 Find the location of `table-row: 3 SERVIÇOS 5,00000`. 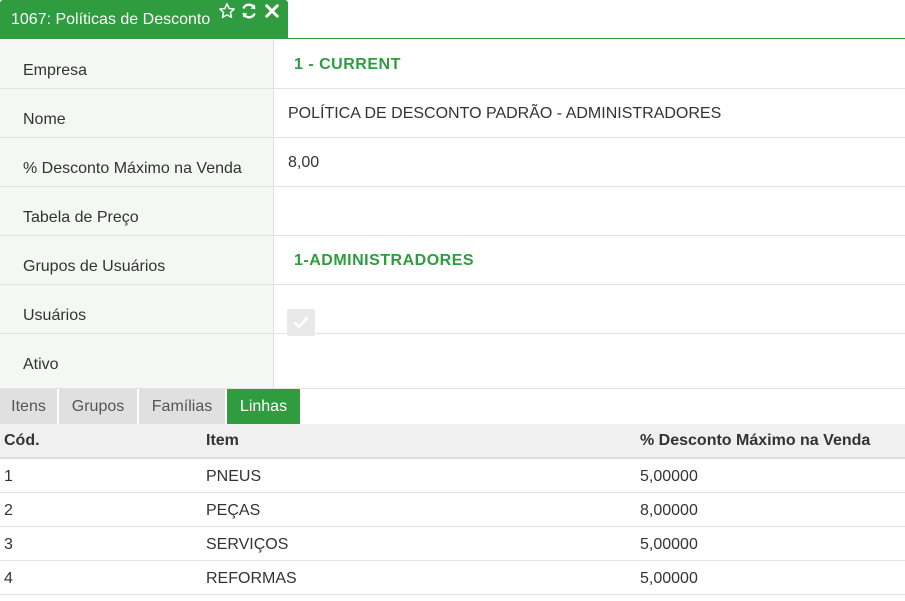

table-row: 3 SERVIÇOS 5,00000 is located at coordinates (452, 544).